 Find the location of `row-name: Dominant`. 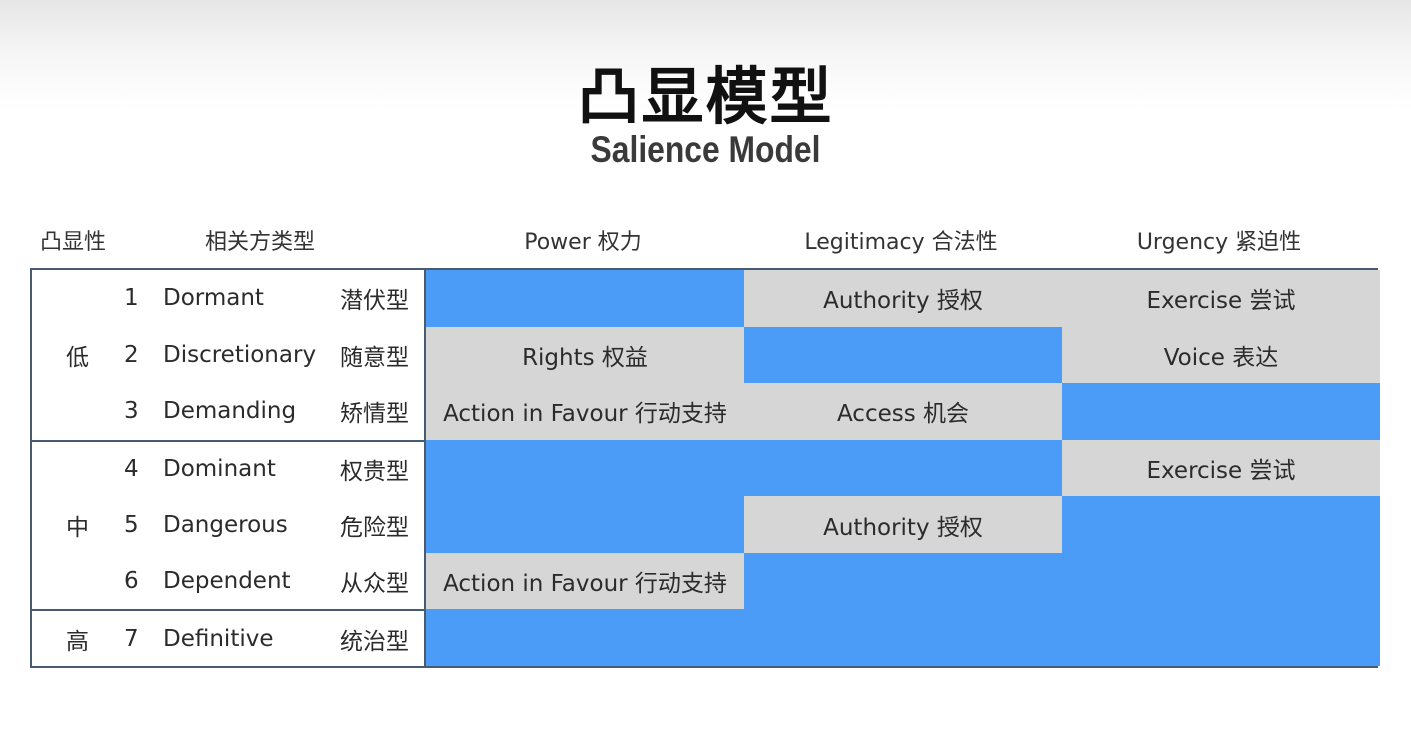

row-name: Dominant is located at coordinates (219, 468).